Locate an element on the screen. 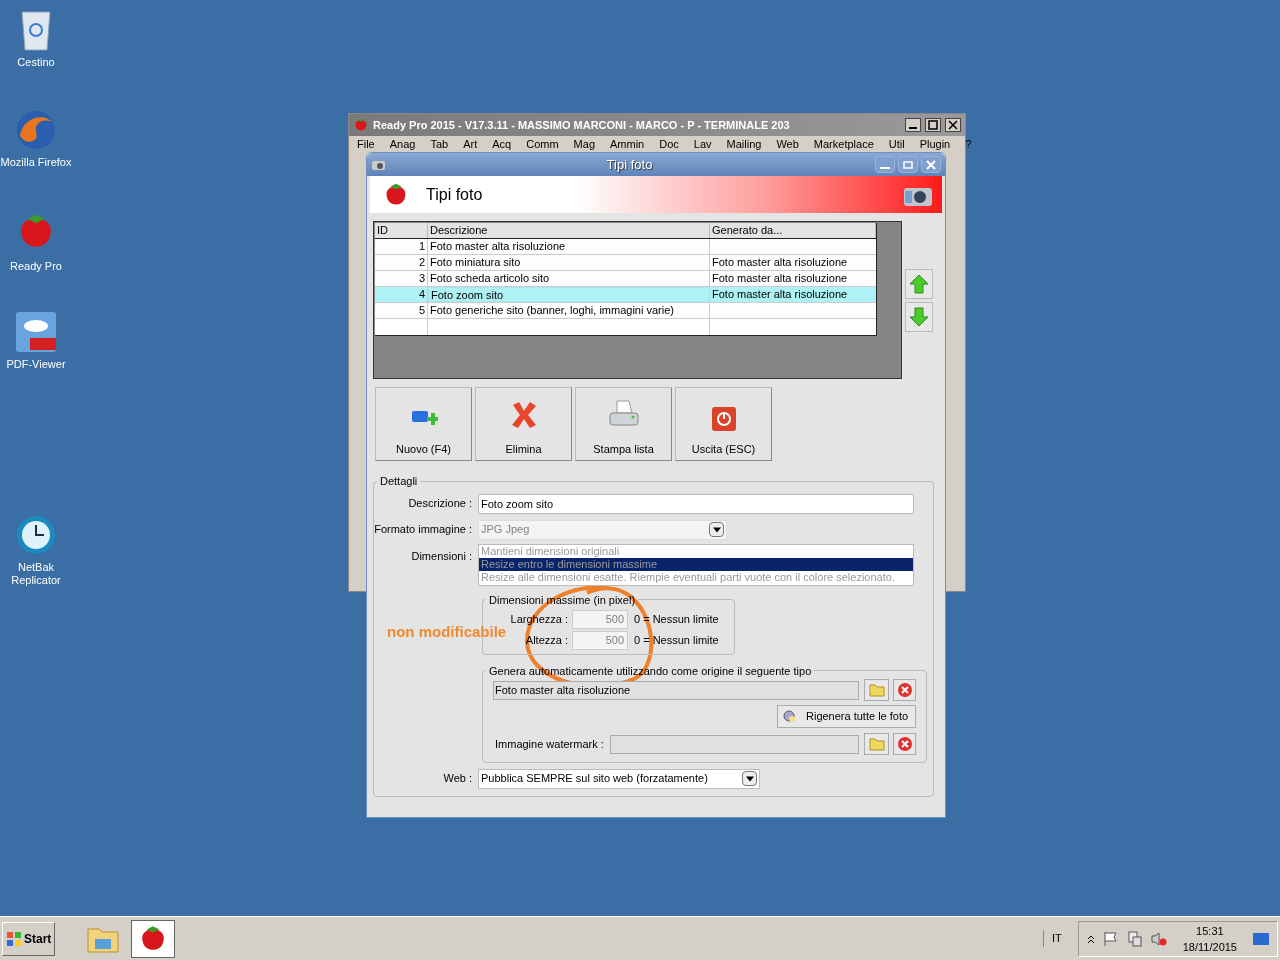 This screenshot has height=960, width=1280. toolbar-button: Stampa lista is located at coordinates (623, 424).